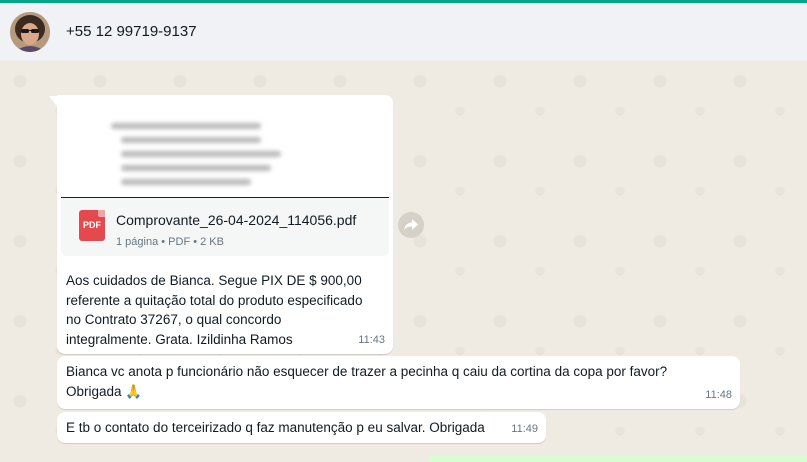 This screenshot has height=462, width=807. I want to click on chat-header: +55 12 99719-9137, so click(403, 32).